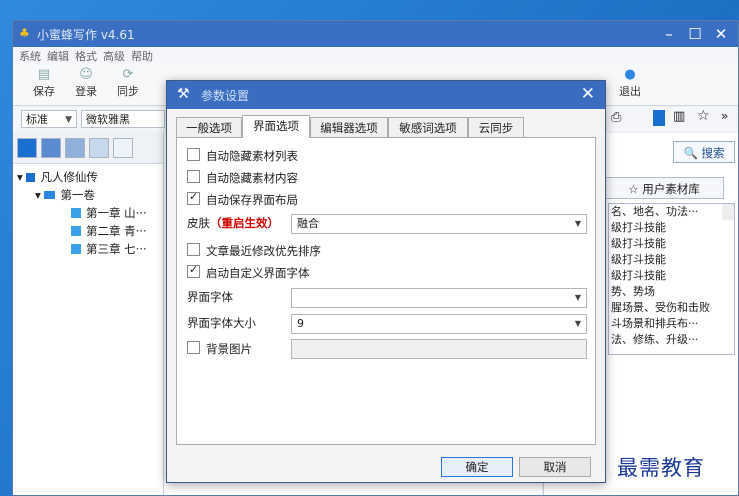 Image resolution: width=739 pixels, height=496 pixels. I want to click on font-size-select: 9 ▼, so click(439, 324).